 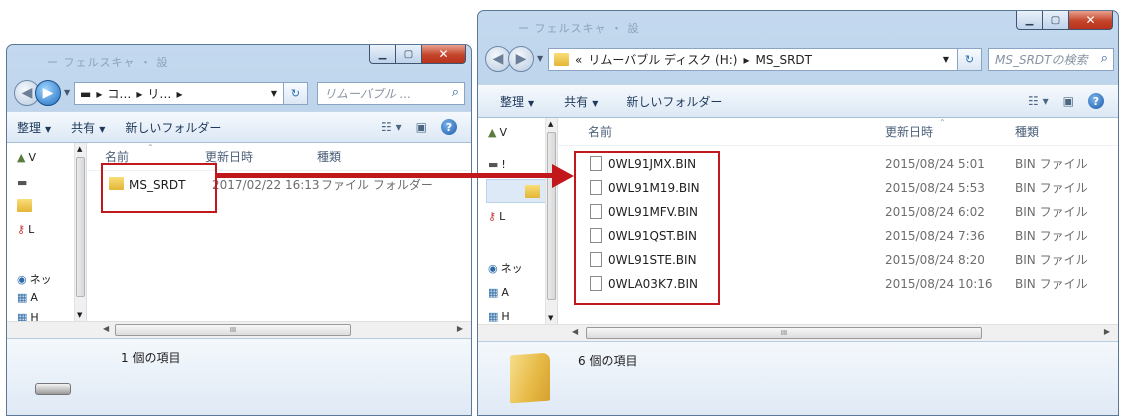 I want to click on removable-drive-icon, so click(x=53, y=389).